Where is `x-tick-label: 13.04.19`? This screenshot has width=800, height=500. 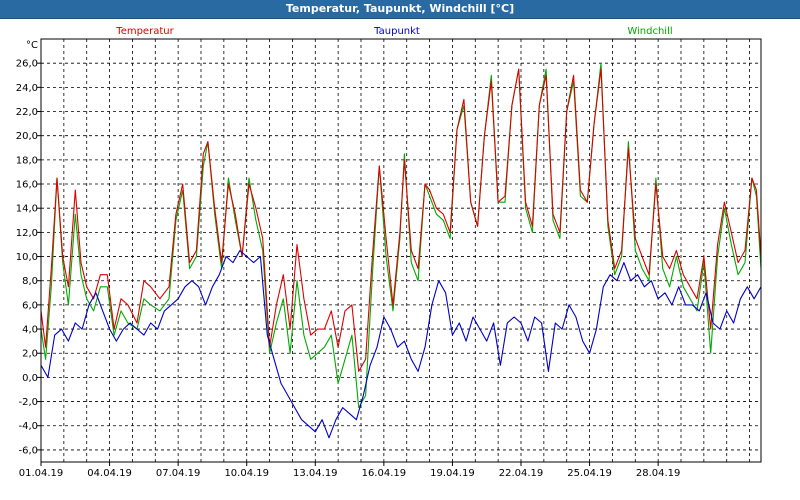 x-tick-label: 13.04.19 is located at coordinates (315, 473).